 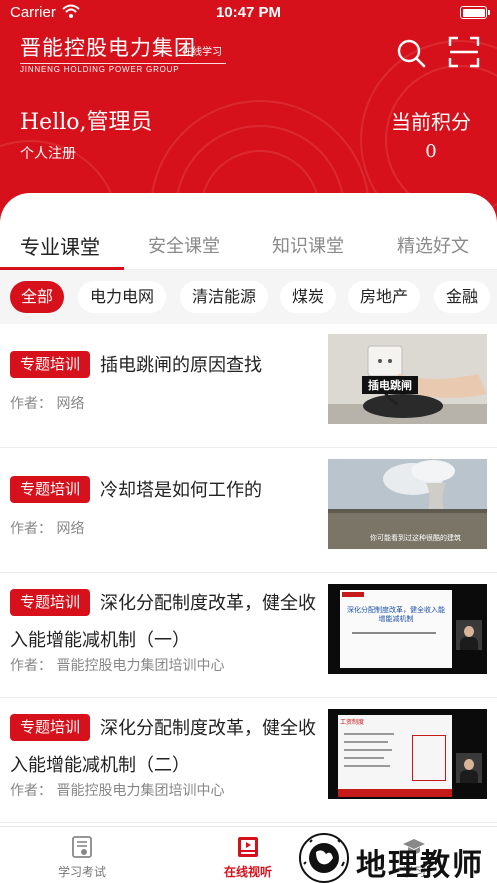 I want to click on filter-chips: 全部 电力电网 清洁能源 煤炭 房地产 金融, so click(x=248, y=297).